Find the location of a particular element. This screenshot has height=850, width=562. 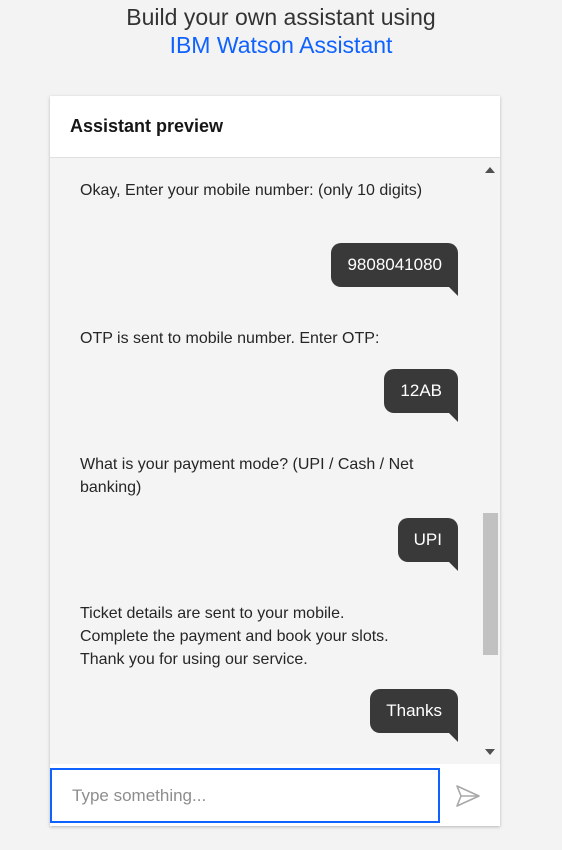

user-message: Thanks is located at coordinates (414, 715).